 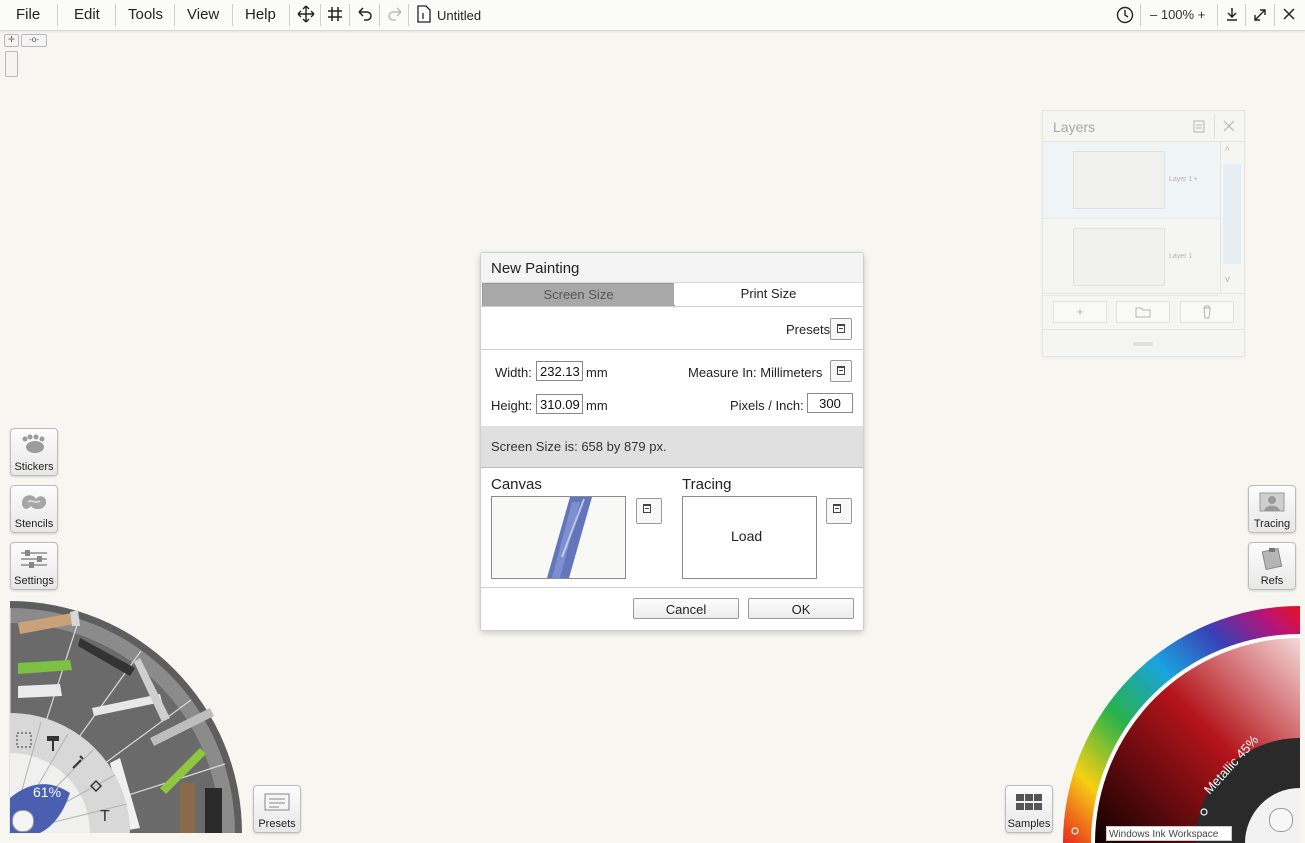 I want to click on layer-item-1: Layer 1 •, so click(x=1131, y=180).